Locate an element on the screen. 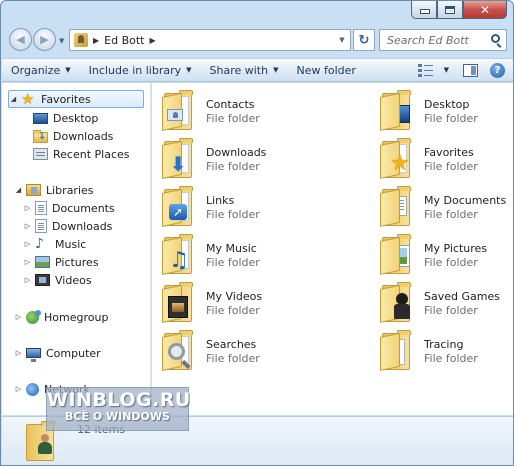  nav-favorites: ◢ ★ Favorites is located at coordinates (76, 99).